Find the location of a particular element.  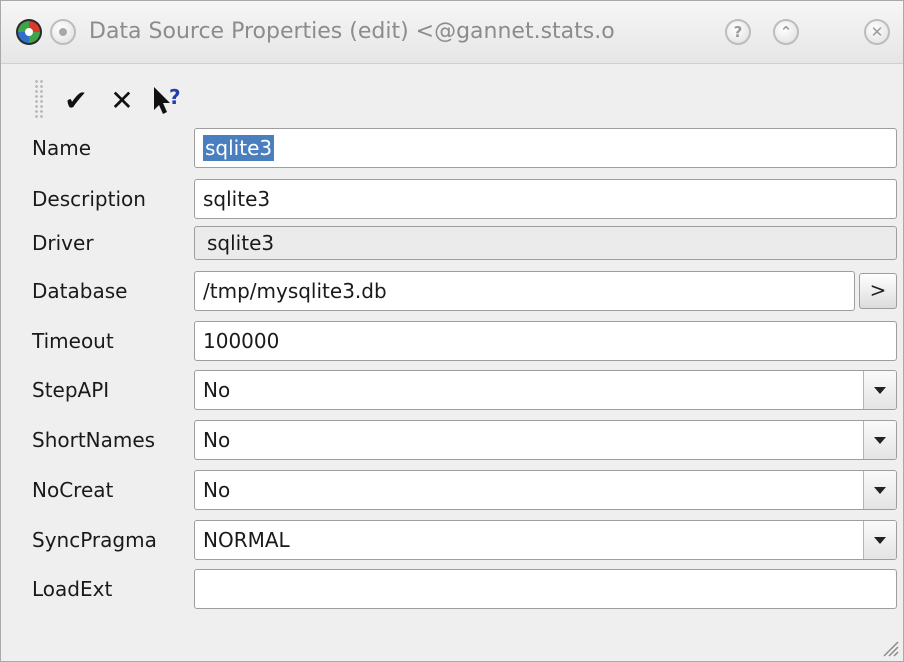

stepapi-select: No is located at coordinates (545, 390).